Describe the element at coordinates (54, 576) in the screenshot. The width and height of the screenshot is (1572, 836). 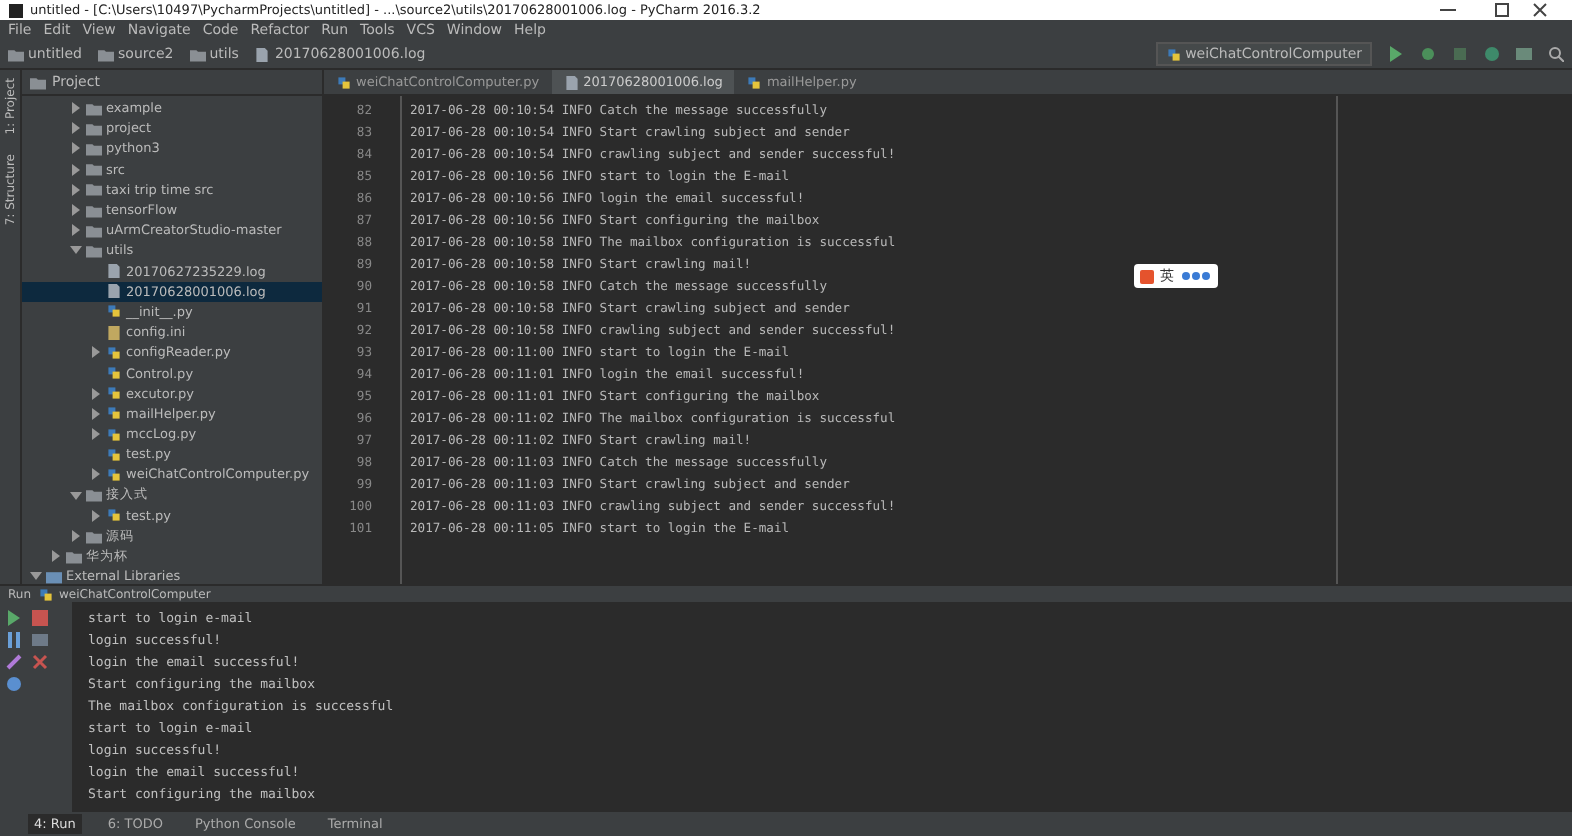
I see `library-icon` at that location.